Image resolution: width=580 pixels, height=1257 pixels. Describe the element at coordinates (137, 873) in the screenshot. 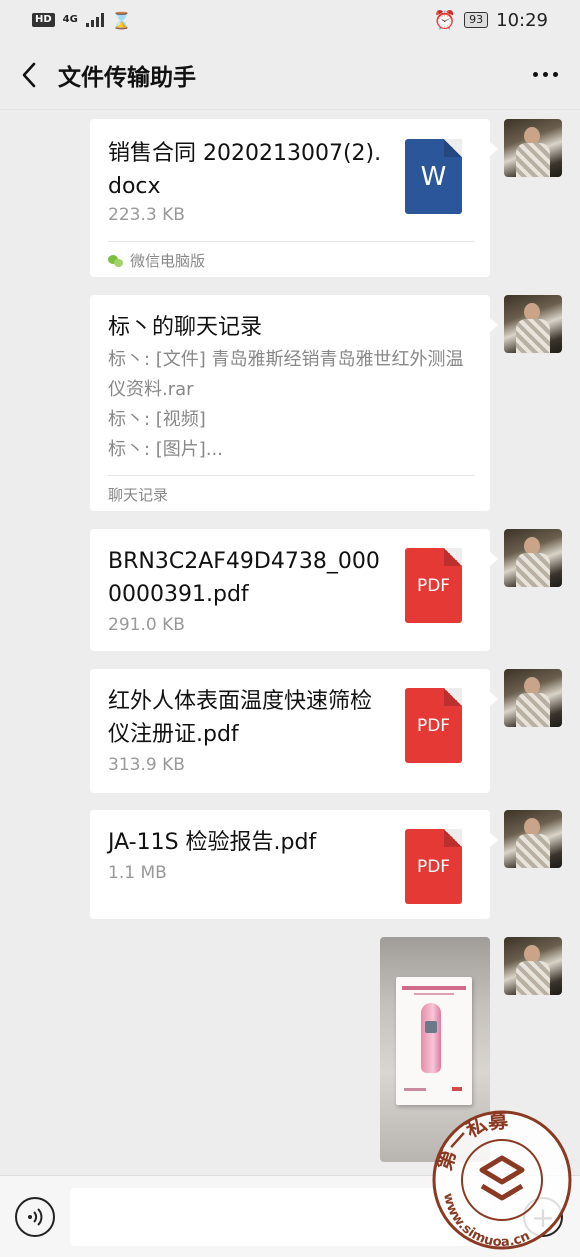

I see `file-size: 1.1 MB` at that location.